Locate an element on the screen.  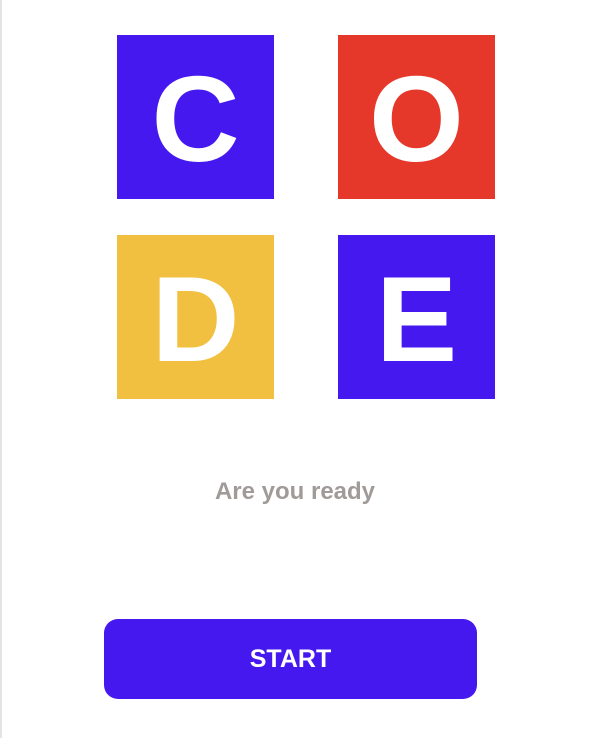
left-edge-divider is located at coordinates (1, 369).